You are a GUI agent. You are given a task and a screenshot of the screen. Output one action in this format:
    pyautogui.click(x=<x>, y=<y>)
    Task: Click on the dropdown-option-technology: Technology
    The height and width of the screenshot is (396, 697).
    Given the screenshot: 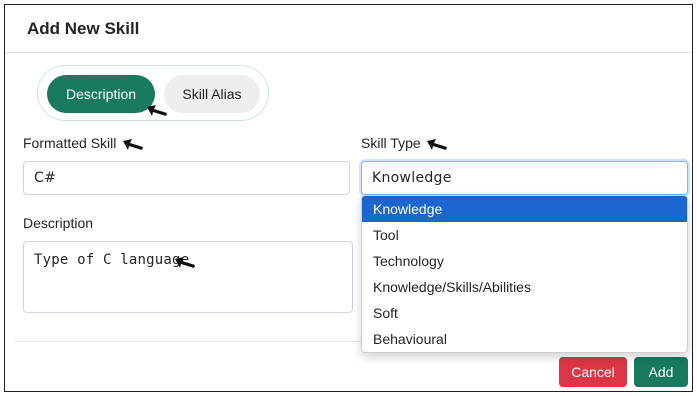 What is the action you would take?
    pyautogui.click(x=524, y=261)
    